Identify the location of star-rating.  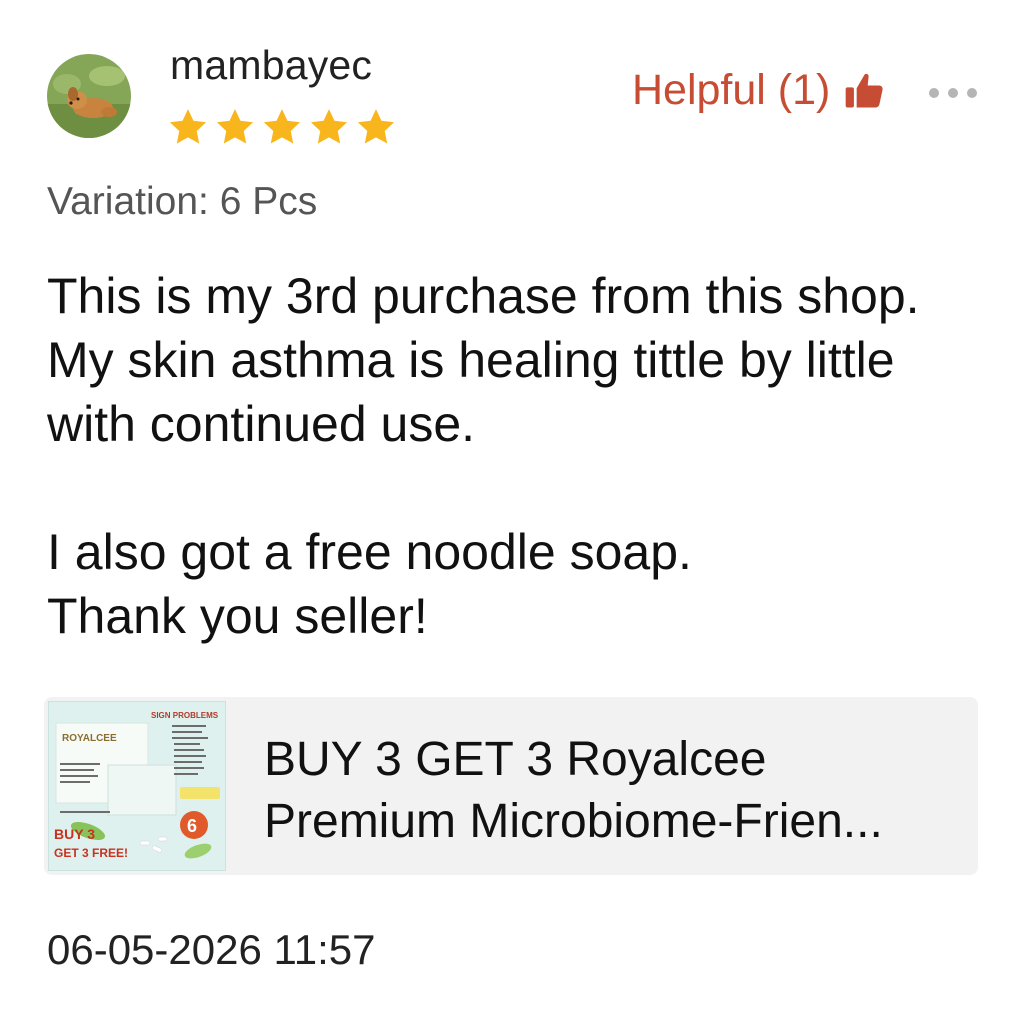
(282, 127).